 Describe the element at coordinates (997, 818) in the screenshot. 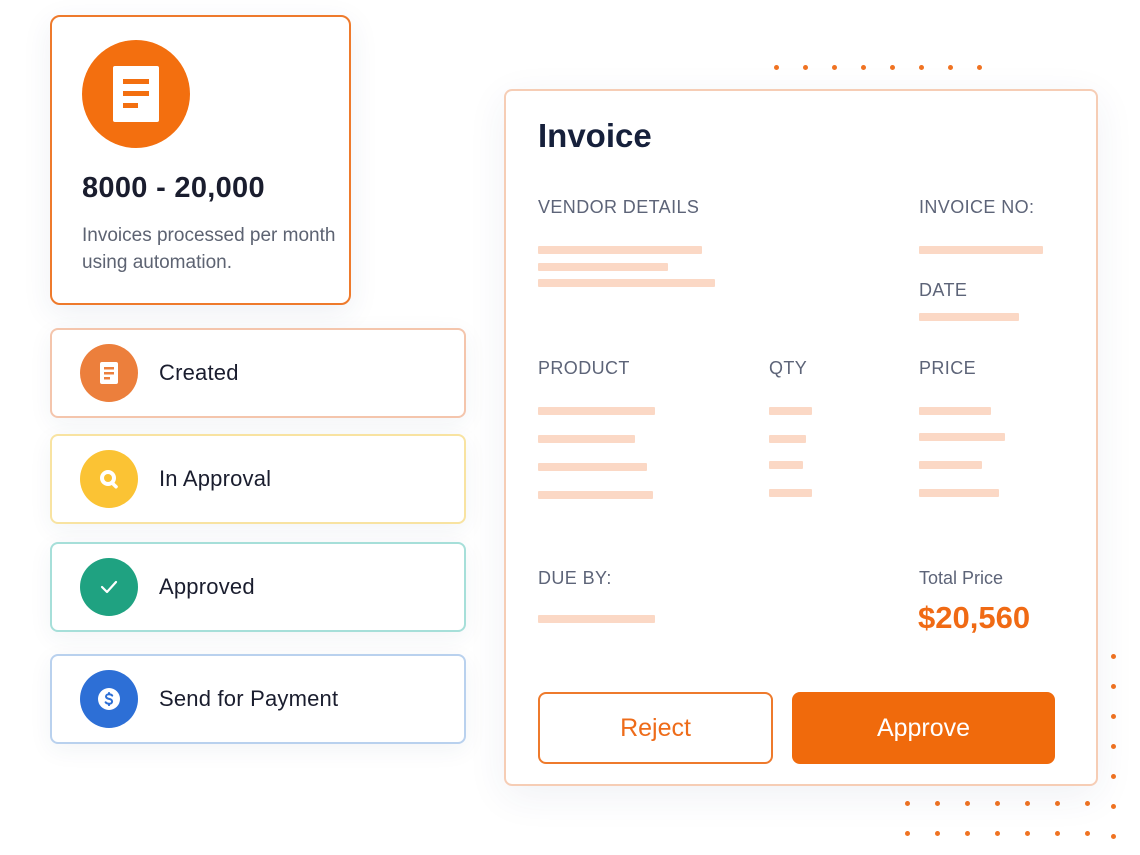

I see `decorative-dots-bottom` at that location.